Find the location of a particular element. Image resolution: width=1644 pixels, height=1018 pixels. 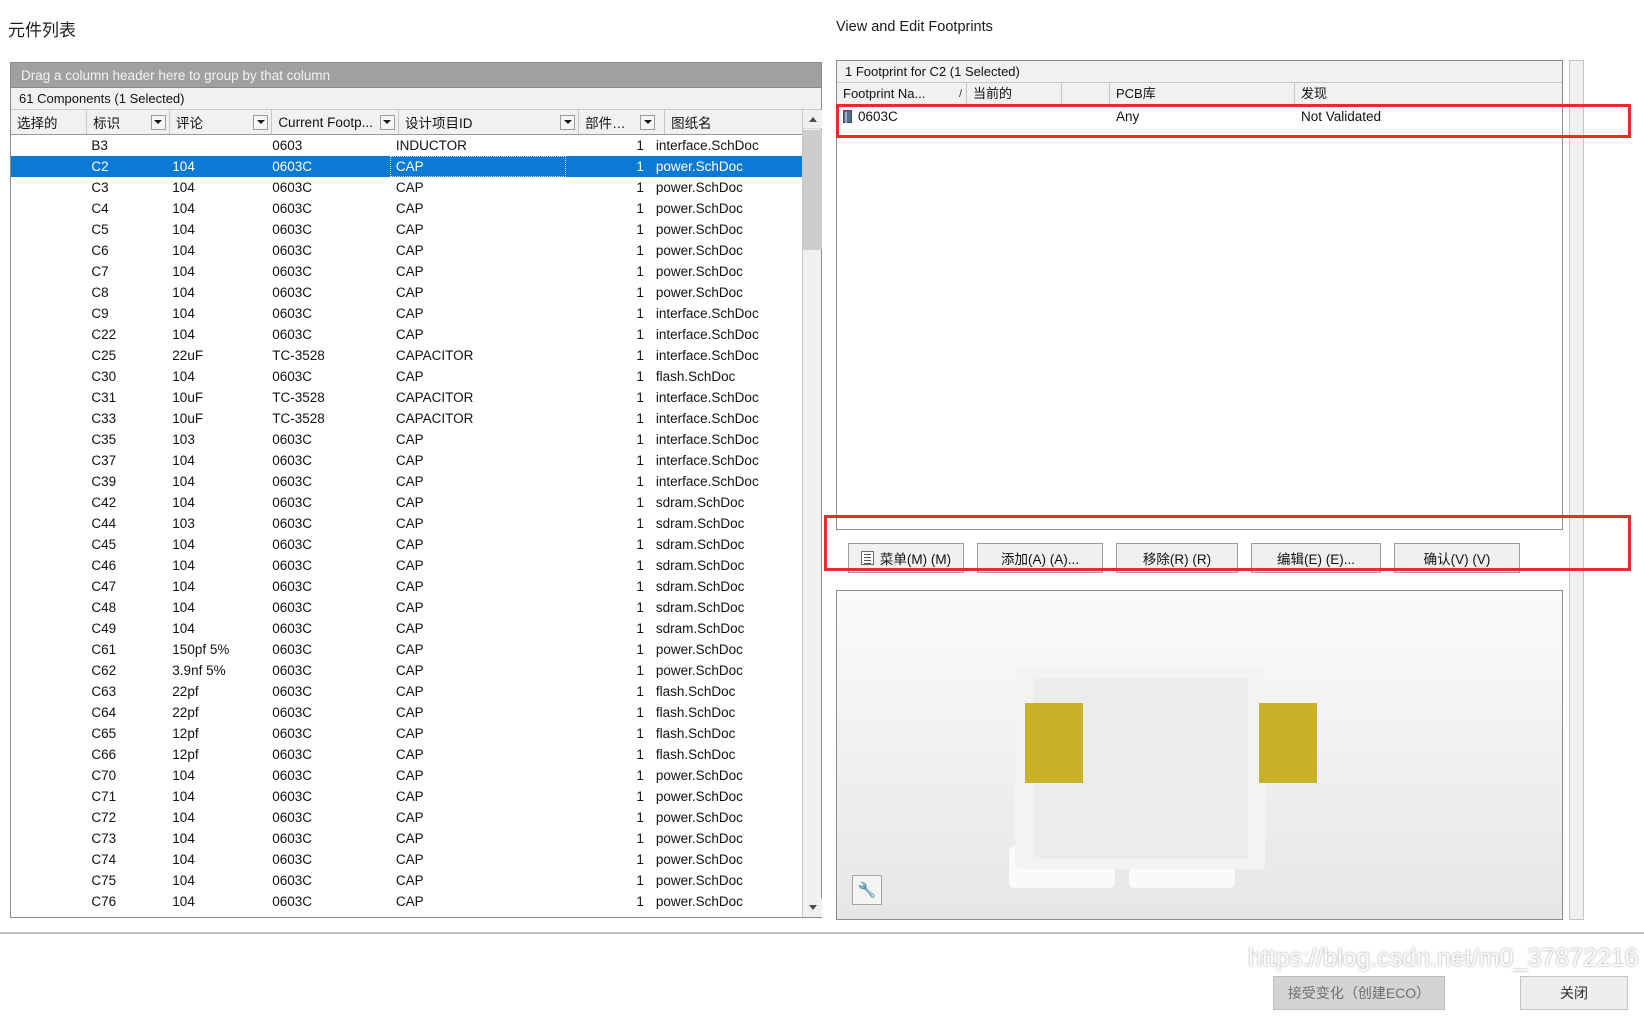

table-row: C64 22pf 0603C CAP 1 flash.SchDoc is located at coordinates (406, 712).